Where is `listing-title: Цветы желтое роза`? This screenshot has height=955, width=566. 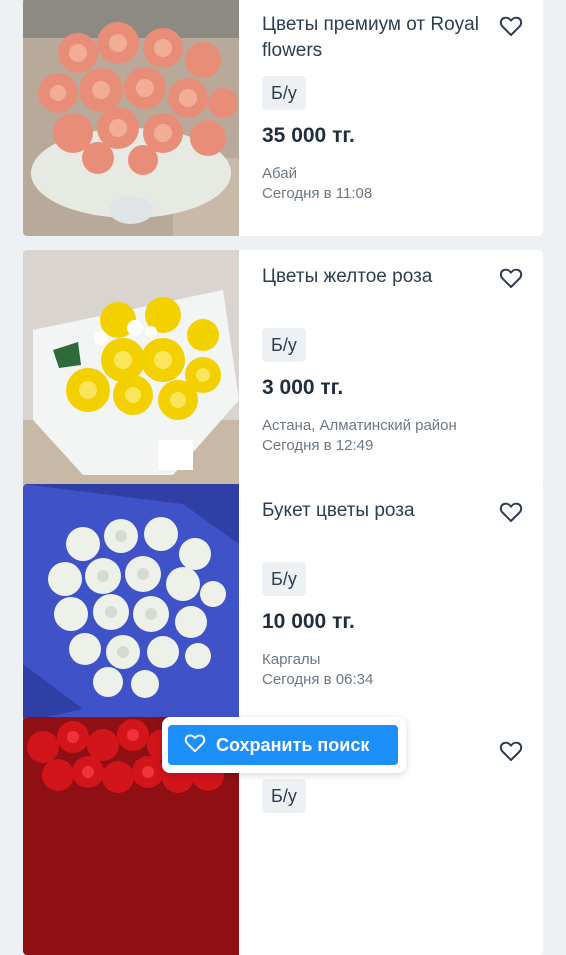
listing-title: Цветы желтое роза is located at coordinates (372, 277).